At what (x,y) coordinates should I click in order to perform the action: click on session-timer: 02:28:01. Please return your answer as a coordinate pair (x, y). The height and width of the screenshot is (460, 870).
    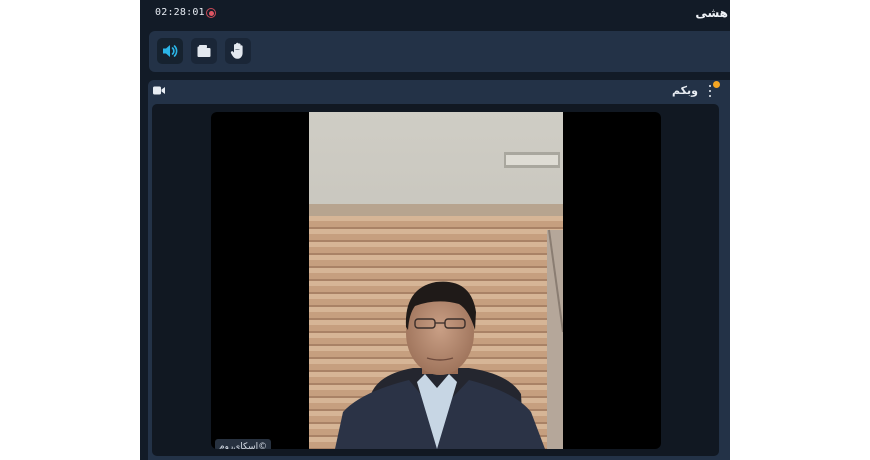
    Looking at the image, I should click on (180, 12).